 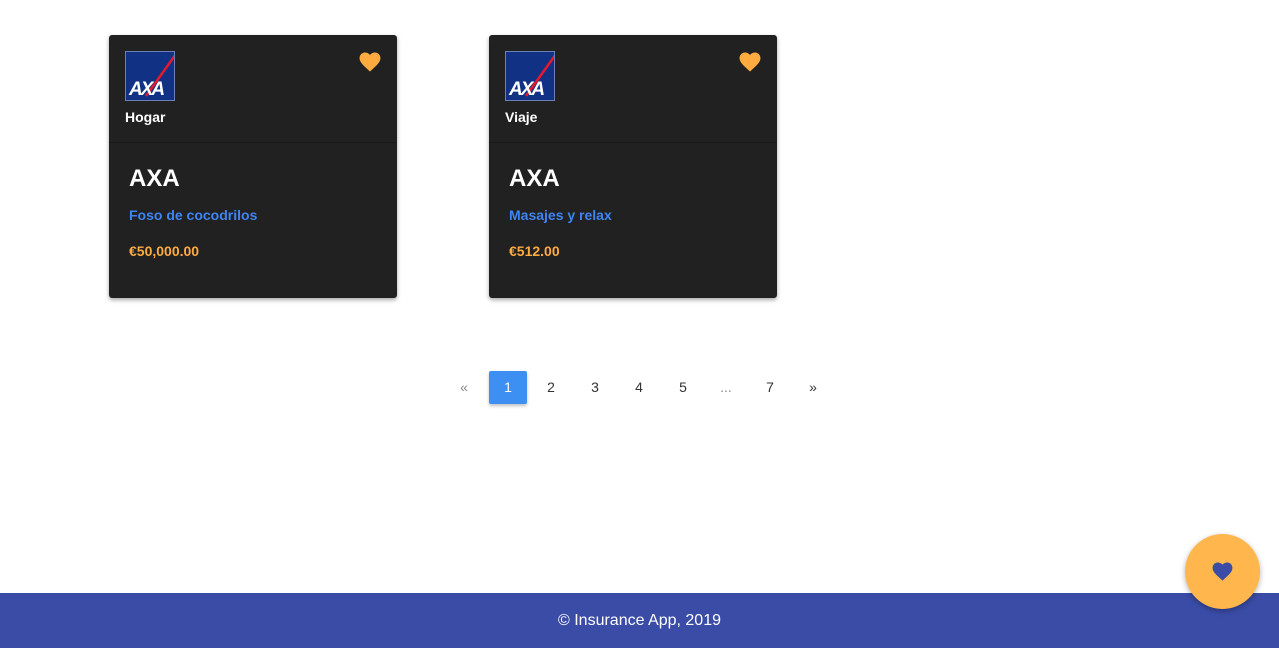 What do you see at coordinates (633, 89) in the screenshot?
I see `card-header: AXA Viaje` at bounding box center [633, 89].